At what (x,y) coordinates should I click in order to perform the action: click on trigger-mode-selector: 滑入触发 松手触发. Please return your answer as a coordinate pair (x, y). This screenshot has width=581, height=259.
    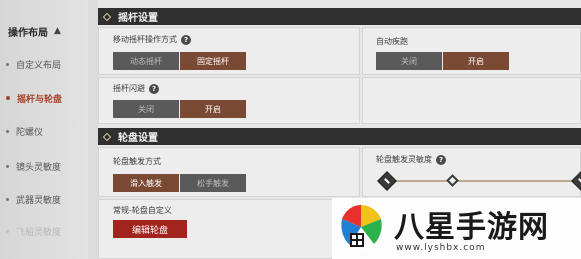
    Looking at the image, I should click on (179, 183).